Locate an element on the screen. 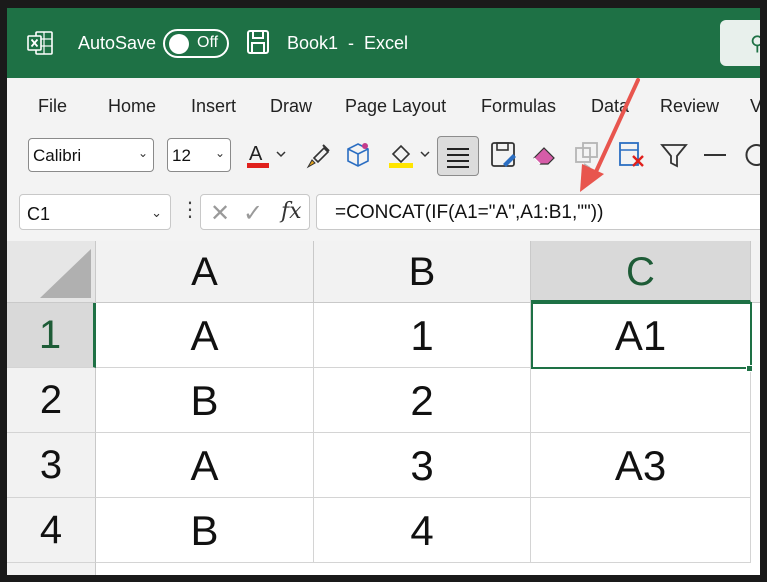  tab-home: Home is located at coordinates (132, 106).